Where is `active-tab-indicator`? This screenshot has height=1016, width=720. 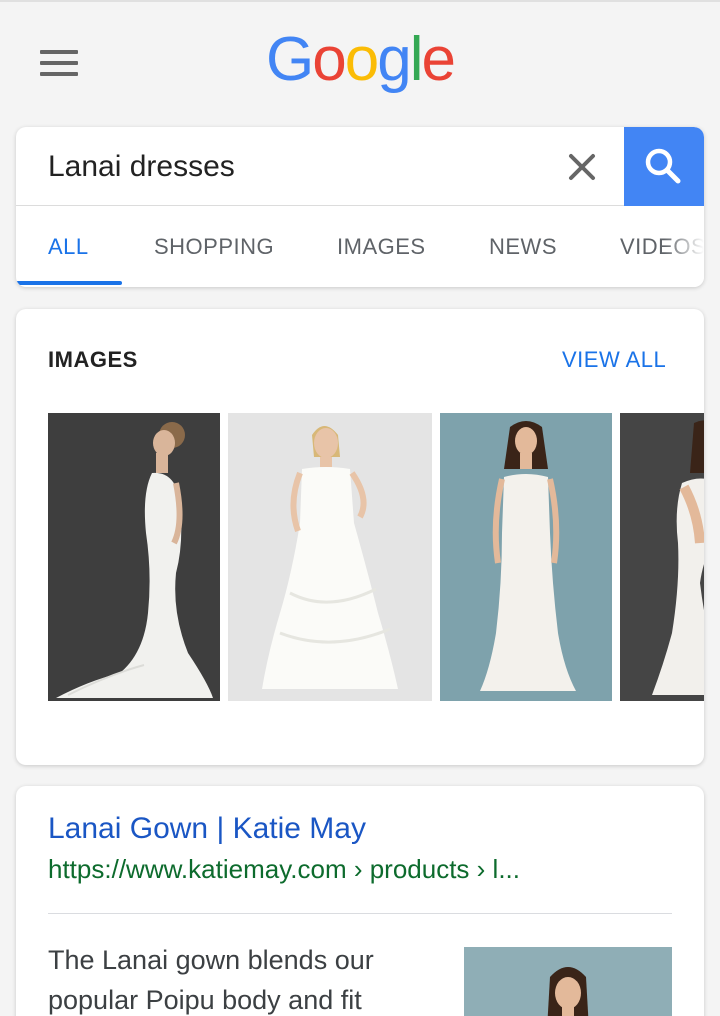 active-tab-indicator is located at coordinates (69, 283).